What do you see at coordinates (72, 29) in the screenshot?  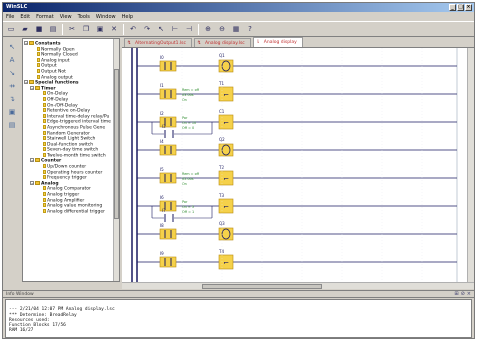 I see `cut-icon: ✂` at bounding box center [72, 29].